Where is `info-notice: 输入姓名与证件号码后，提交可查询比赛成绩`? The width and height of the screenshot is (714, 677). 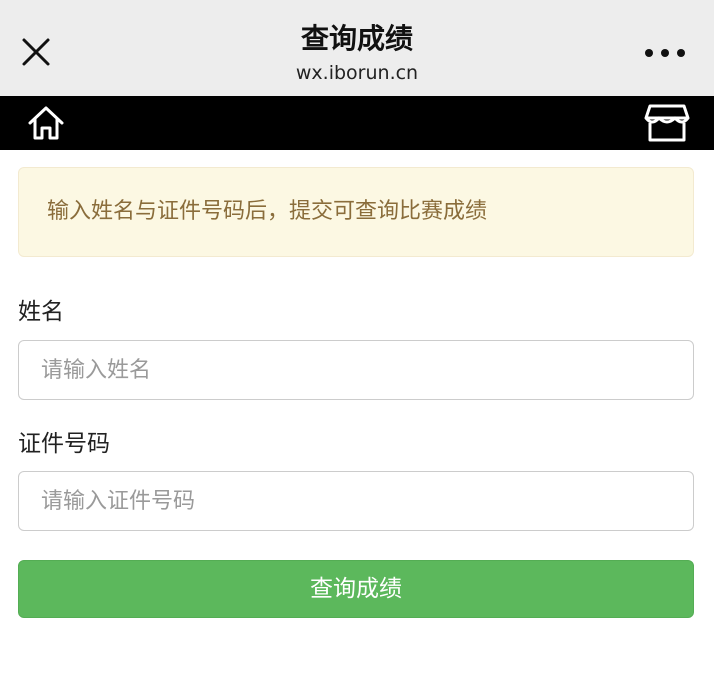 info-notice: 输入姓名与证件号码后，提交可查询比赛成绩 is located at coordinates (356, 212).